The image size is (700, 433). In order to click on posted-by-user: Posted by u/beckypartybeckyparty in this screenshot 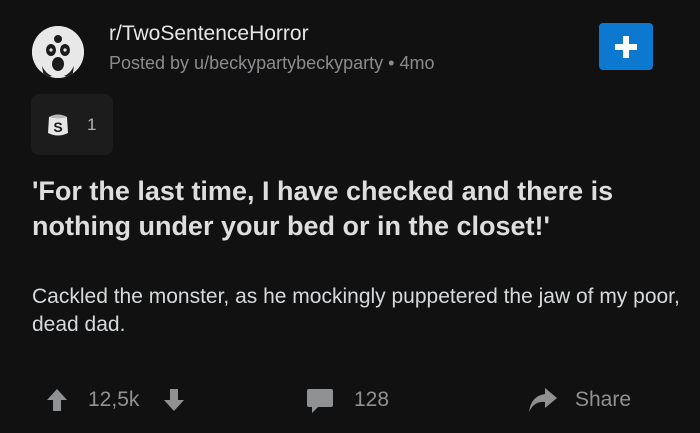, I will do `click(246, 63)`.